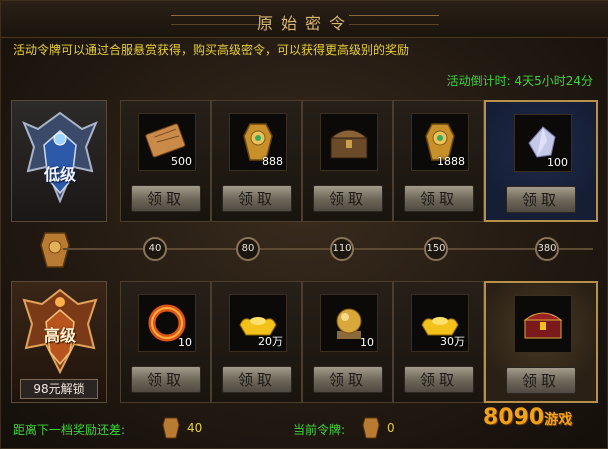 This screenshot has width=608, height=449. I want to click on low-reward-slot-1: 500 领取, so click(165, 161).